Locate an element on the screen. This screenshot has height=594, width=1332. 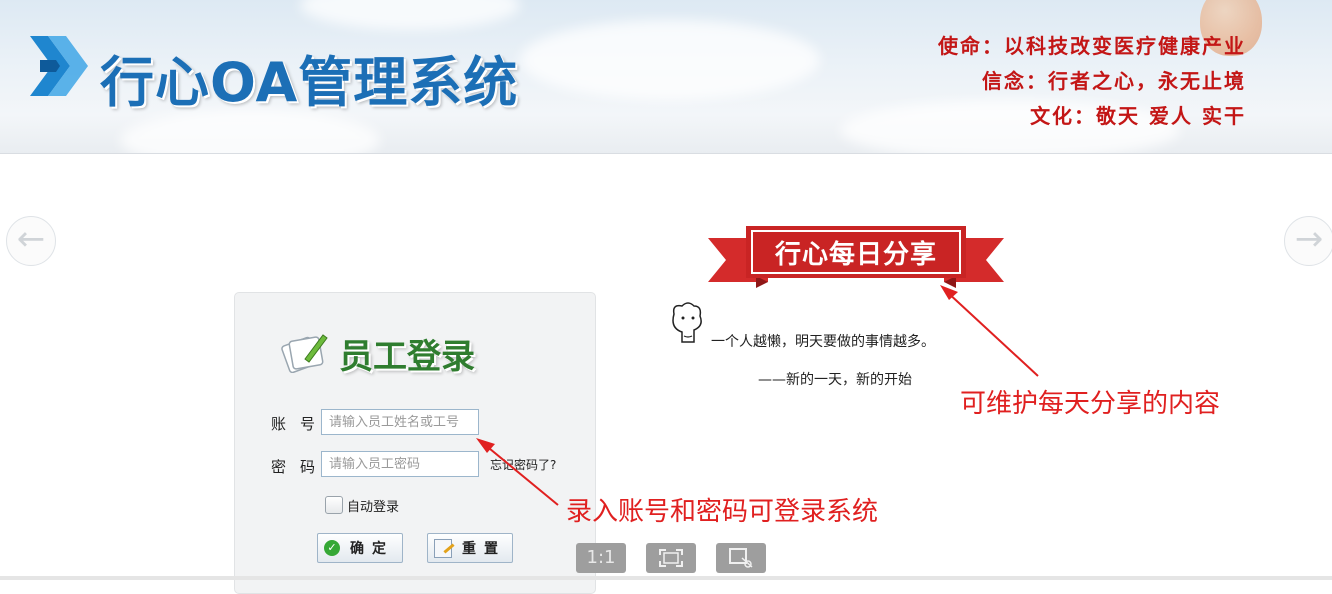
motto-belief: 信念：行者之心，永无止境 is located at coordinates (1114, 81).